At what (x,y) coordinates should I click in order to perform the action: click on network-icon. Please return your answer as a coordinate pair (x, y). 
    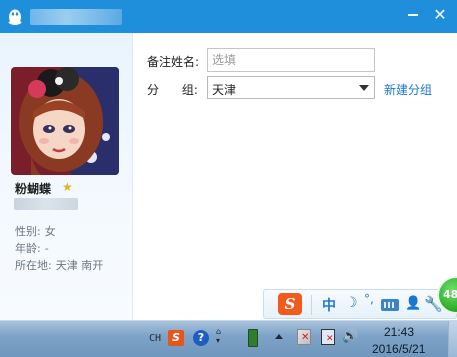
    Looking at the image, I should click on (328, 337).